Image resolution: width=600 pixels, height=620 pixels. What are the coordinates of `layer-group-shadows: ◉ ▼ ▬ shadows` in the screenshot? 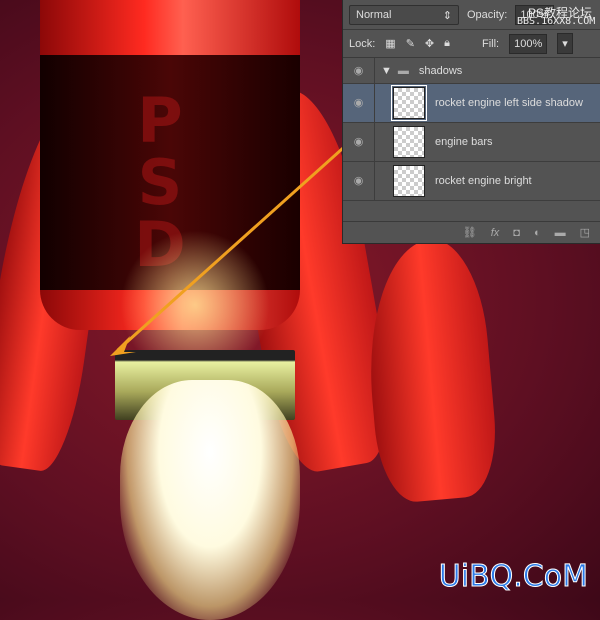 It's located at (471, 71).